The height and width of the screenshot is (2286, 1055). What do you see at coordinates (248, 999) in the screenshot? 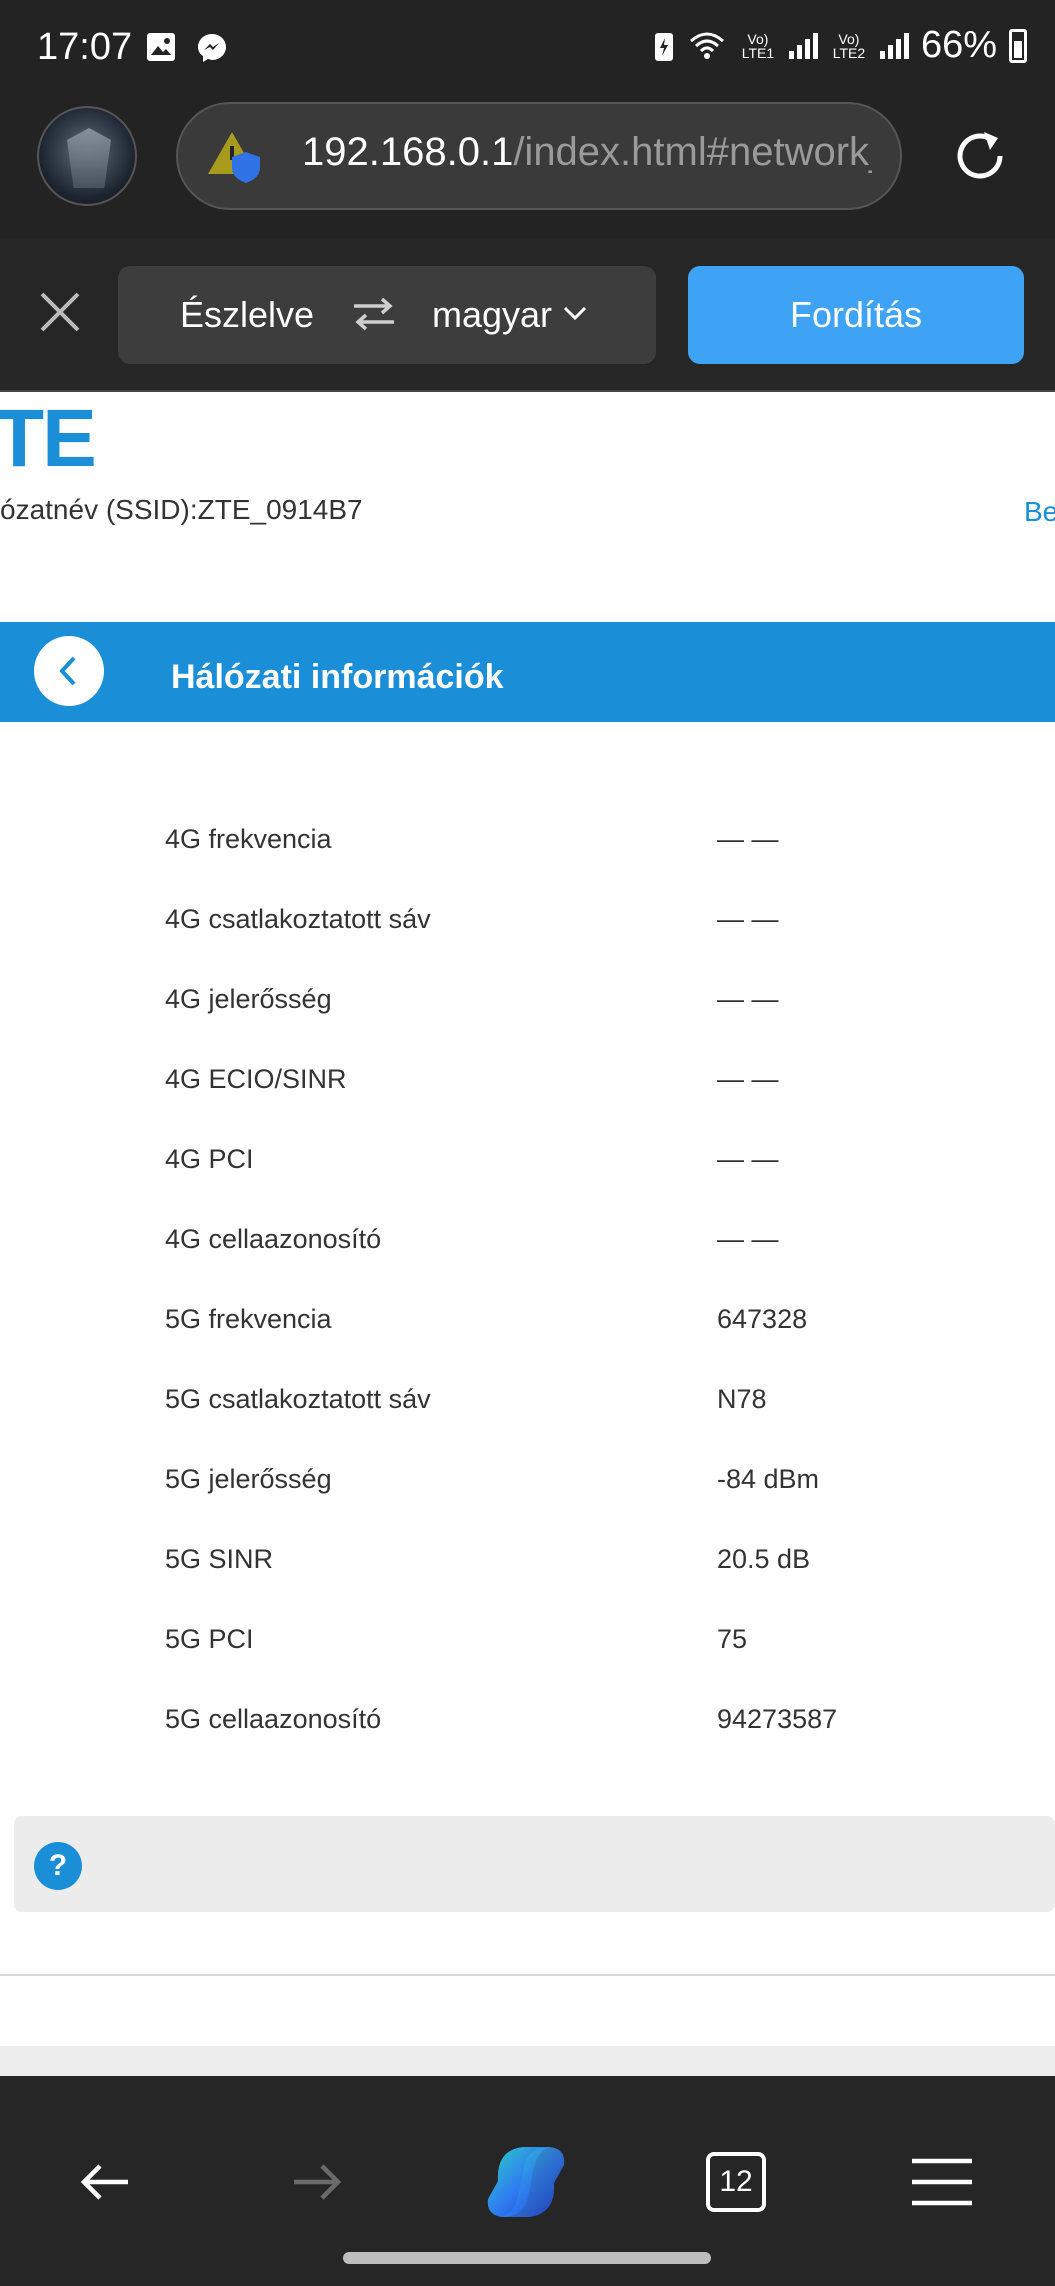
I see `info-label: 4G jelerősség` at bounding box center [248, 999].